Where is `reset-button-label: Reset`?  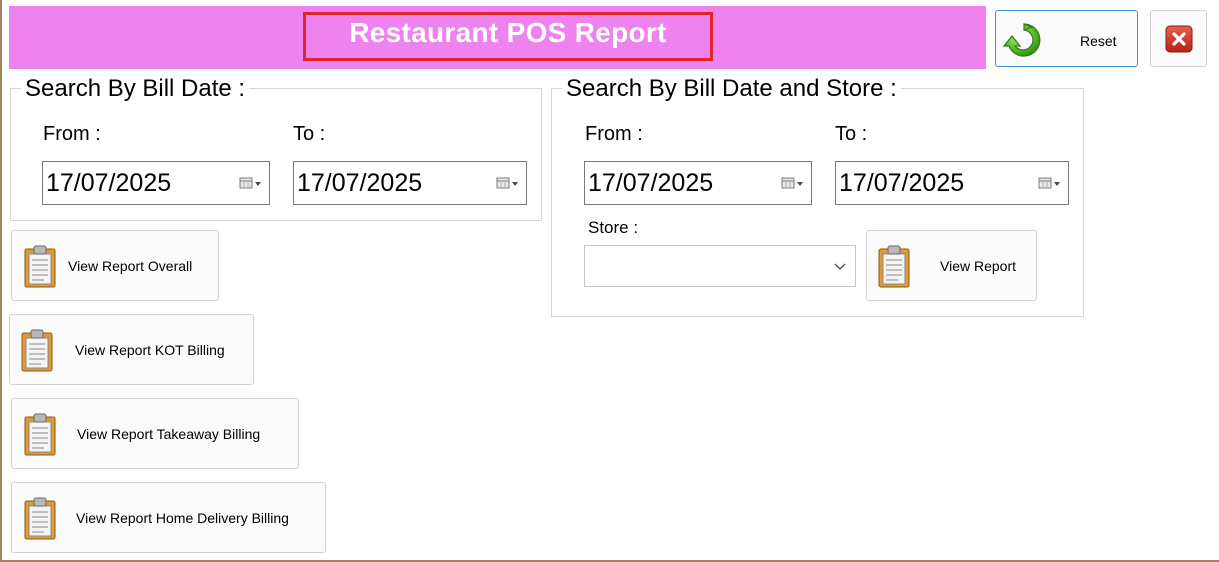 reset-button-label: Reset is located at coordinates (1098, 41).